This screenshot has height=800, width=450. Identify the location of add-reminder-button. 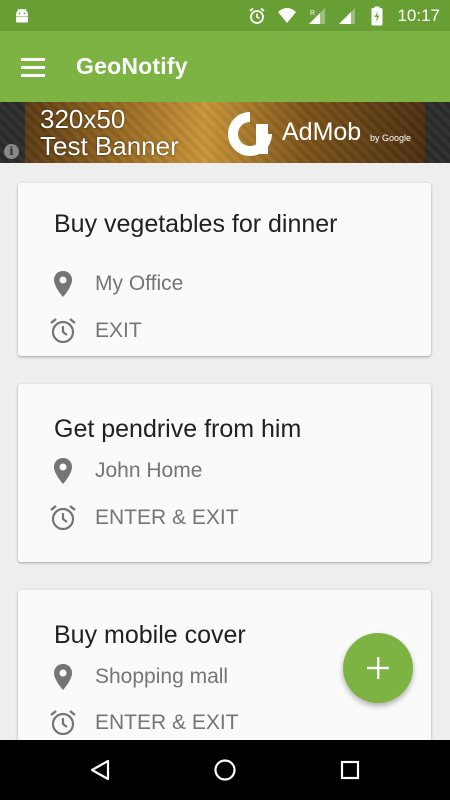
(378, 668).